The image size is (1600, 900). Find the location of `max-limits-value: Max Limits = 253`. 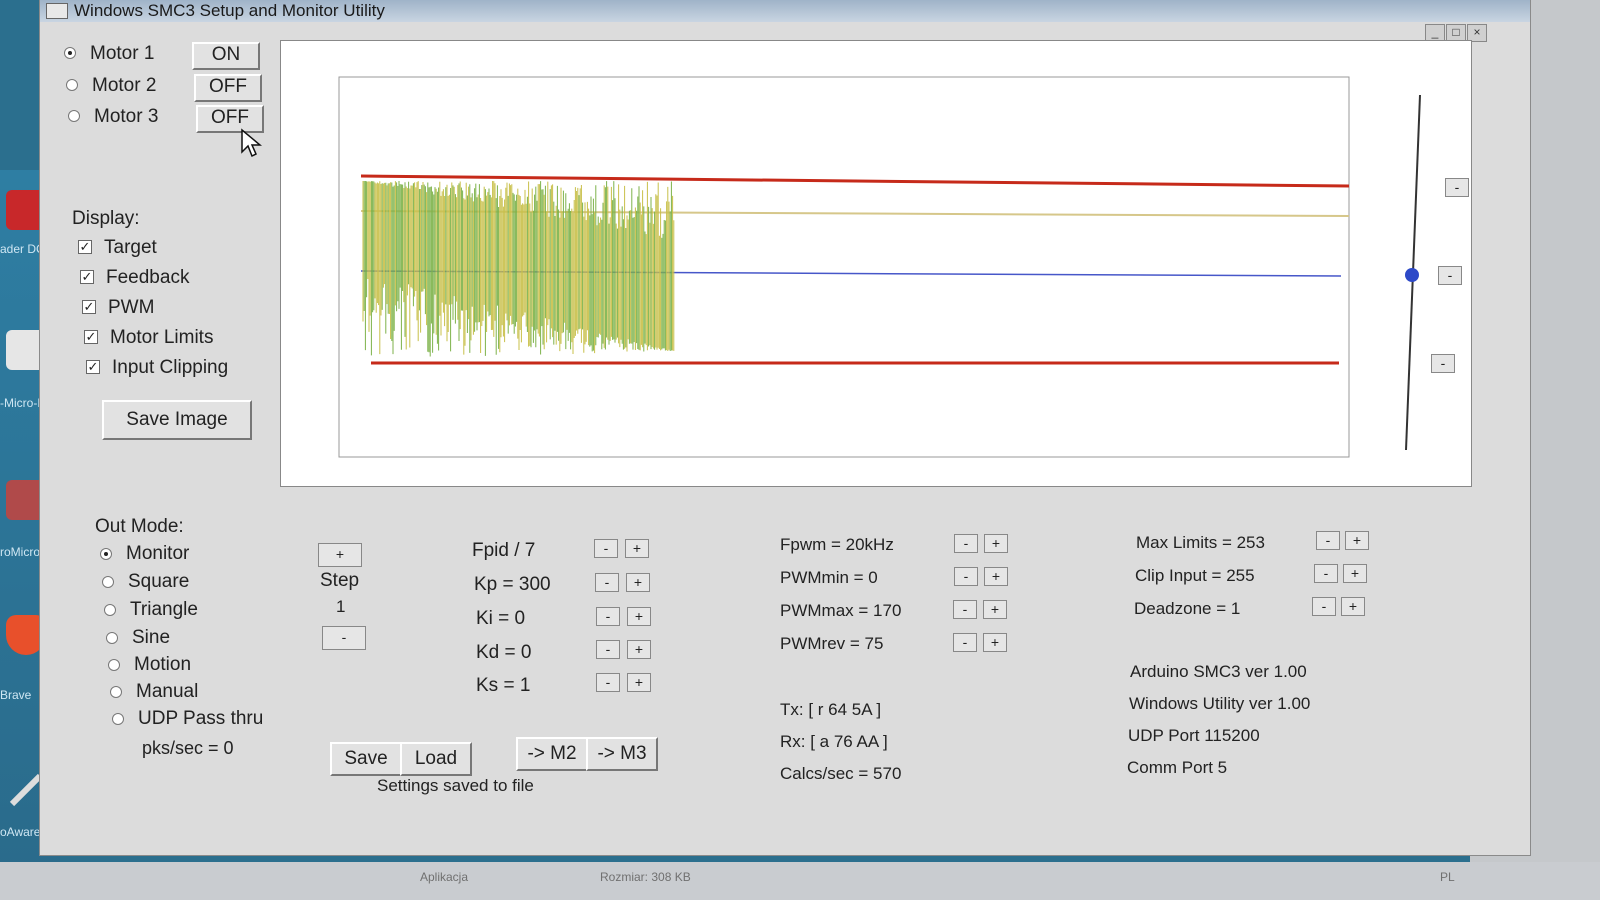

max-limits-value: Max Limits = 253 is located at coordinates (1200, 542).